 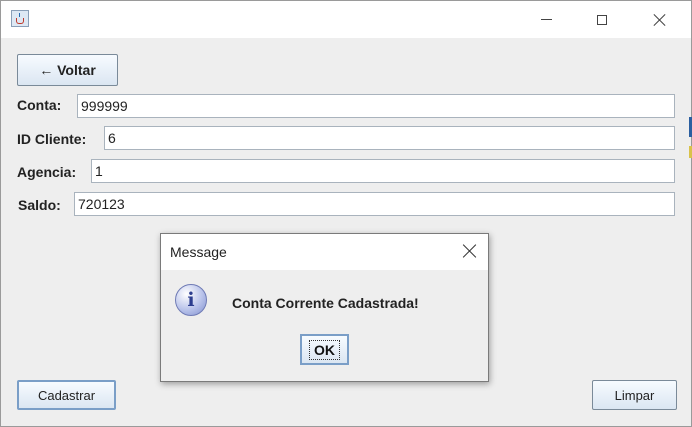 I want to click on back-button: ← Voltar, so click(x=67, y=70).